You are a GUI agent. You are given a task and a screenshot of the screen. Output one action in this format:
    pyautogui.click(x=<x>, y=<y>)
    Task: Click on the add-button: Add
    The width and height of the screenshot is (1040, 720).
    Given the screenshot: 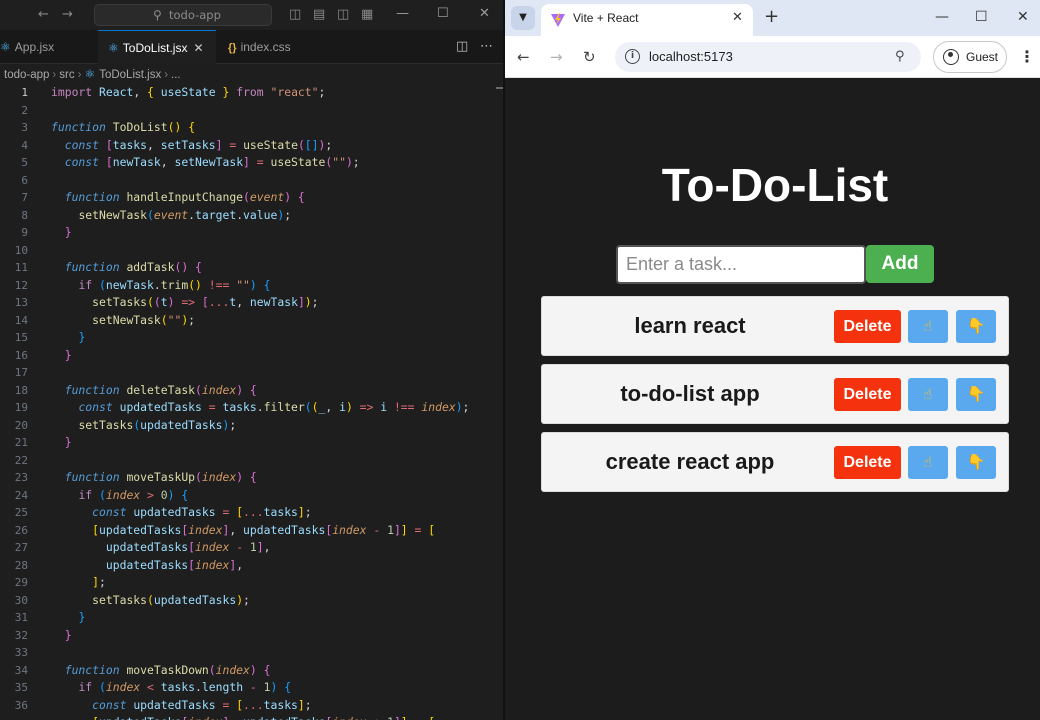 What is the action you would take?
    pyautogui.click(x=900, y=264)
    